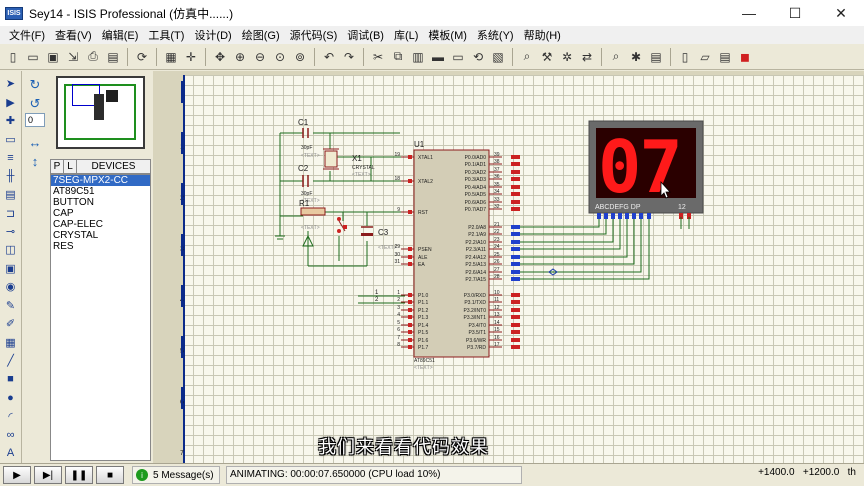 This screenshot has height=486, width=864. What do you see at coordinates (527, 57) in the screenshot?
I see `pick-device-icon: ⌕` at bounding box center [527, 57].